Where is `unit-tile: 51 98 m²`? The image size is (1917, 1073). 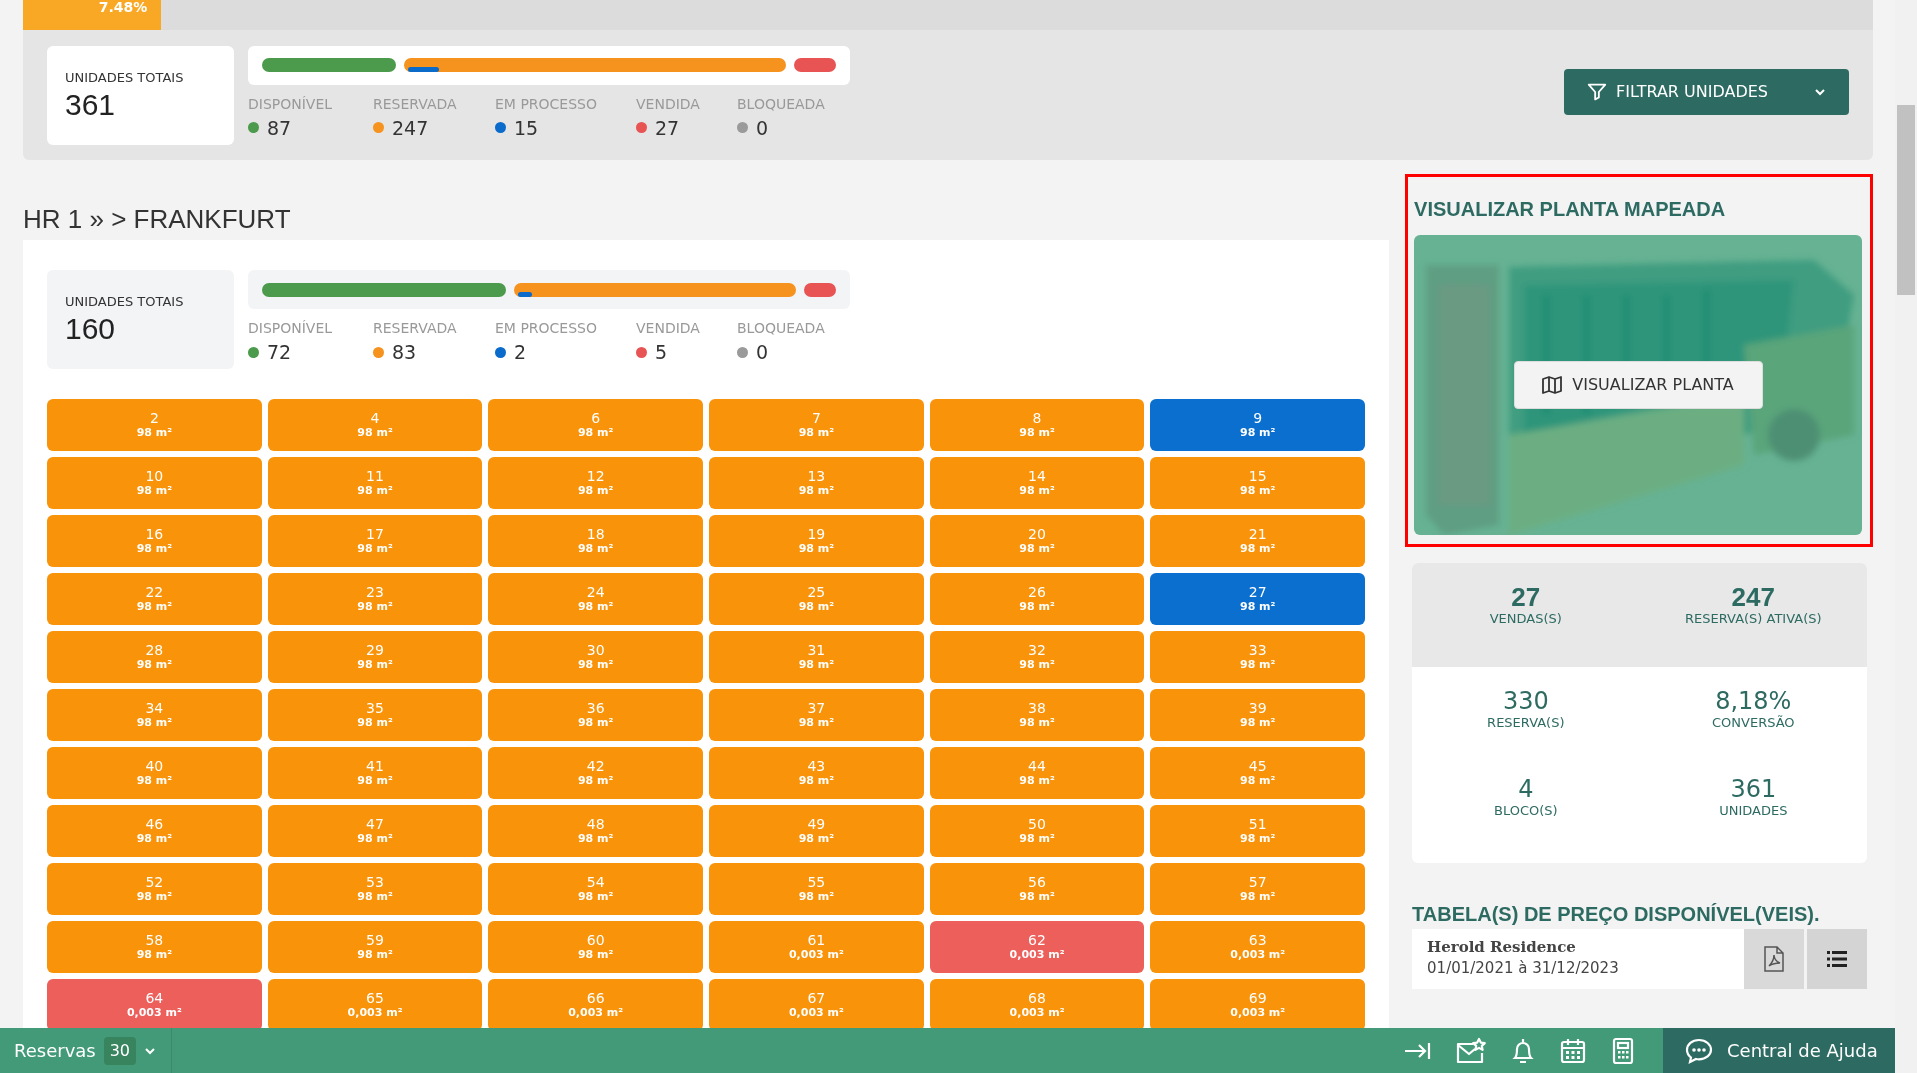 unit-tile: 51 98 m² is located at coordinates (1258, 831).